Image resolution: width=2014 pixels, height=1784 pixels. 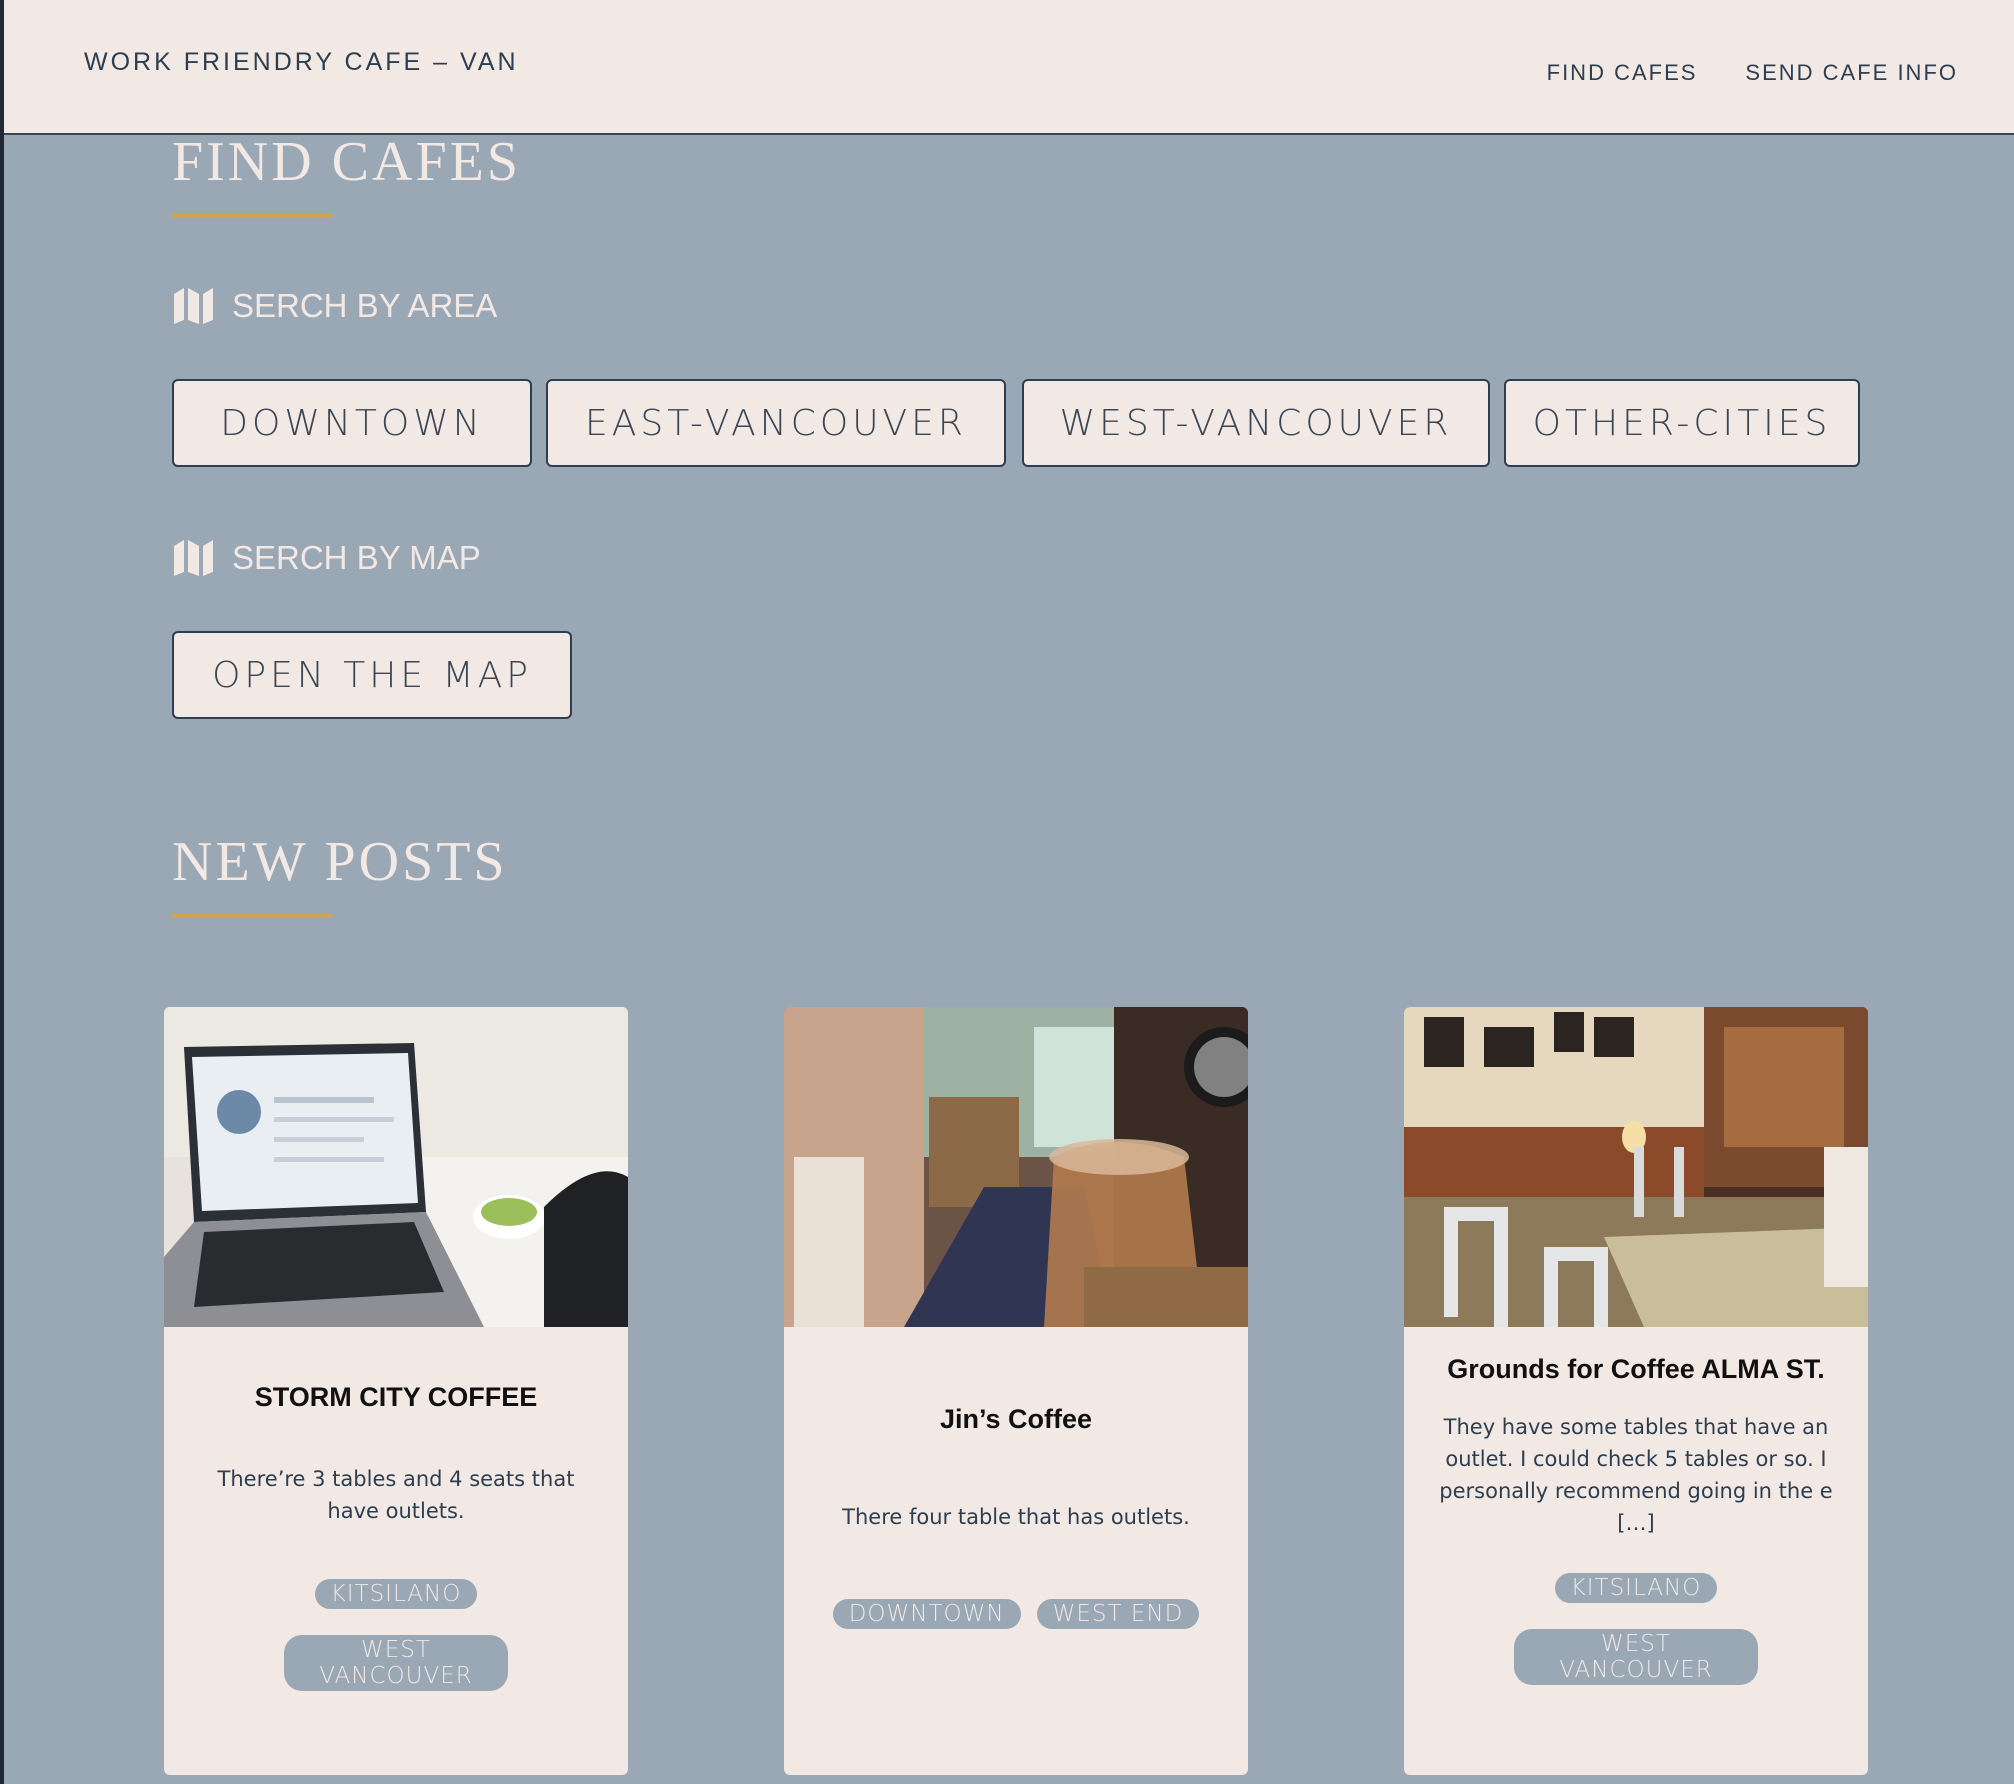 What do you see at coordinates (926, 1614) in the screenshot?
I see `tag-downtown: DOWNTOWN` at bounding box center [926, 1614].